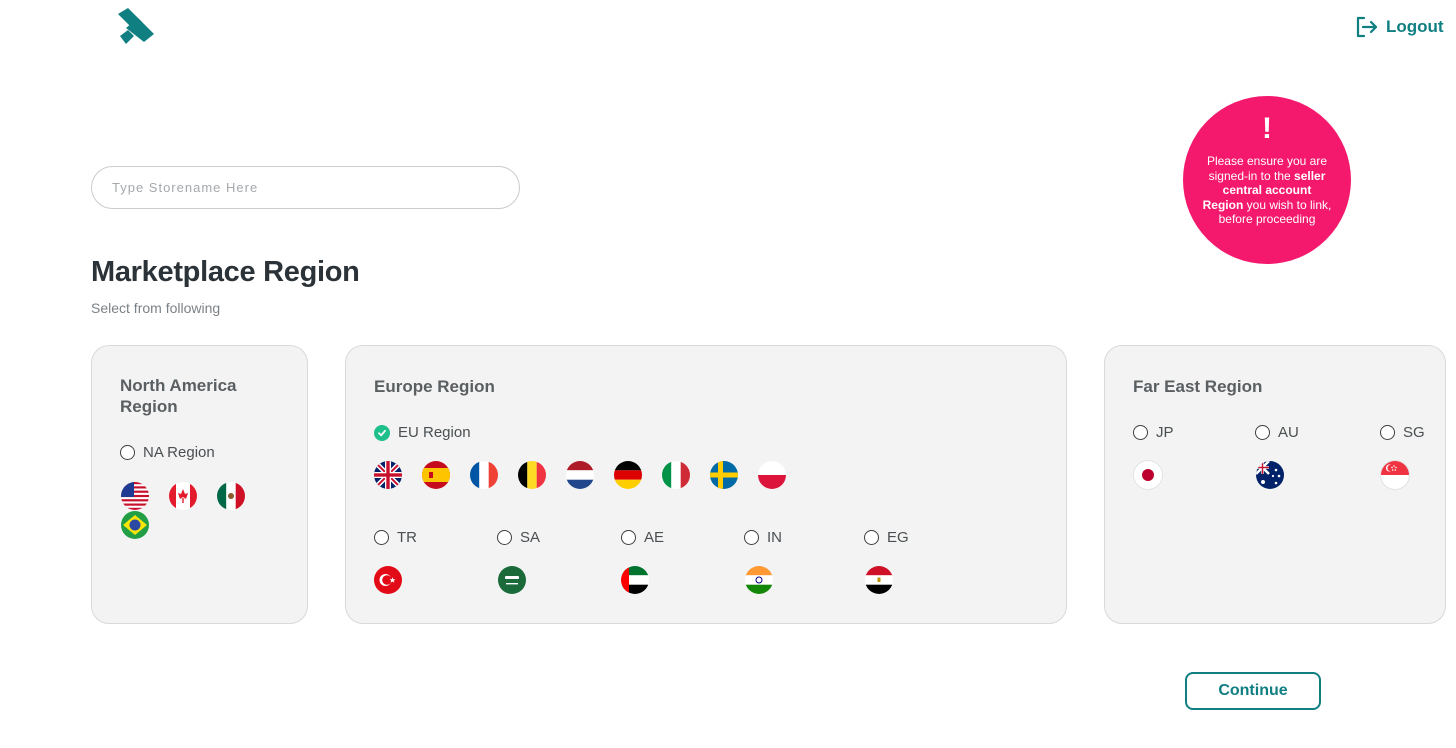  Describe the element at coordinates (1395, 475) in the screenshot. I see `flag-sg-icon` at that location.